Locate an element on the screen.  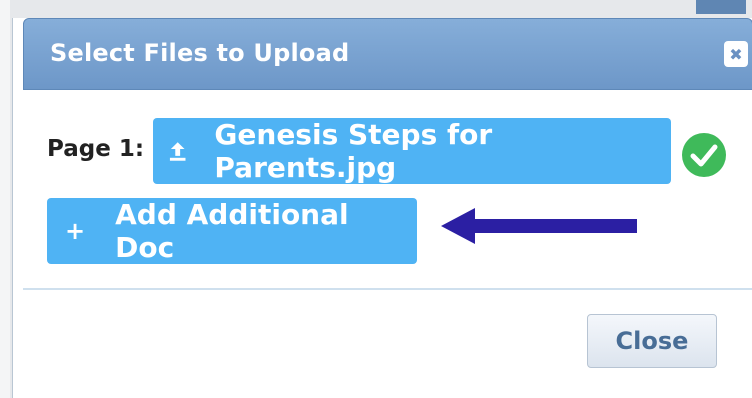
add-button-label: Add Additional Doc is located at coordinates (232, 231).